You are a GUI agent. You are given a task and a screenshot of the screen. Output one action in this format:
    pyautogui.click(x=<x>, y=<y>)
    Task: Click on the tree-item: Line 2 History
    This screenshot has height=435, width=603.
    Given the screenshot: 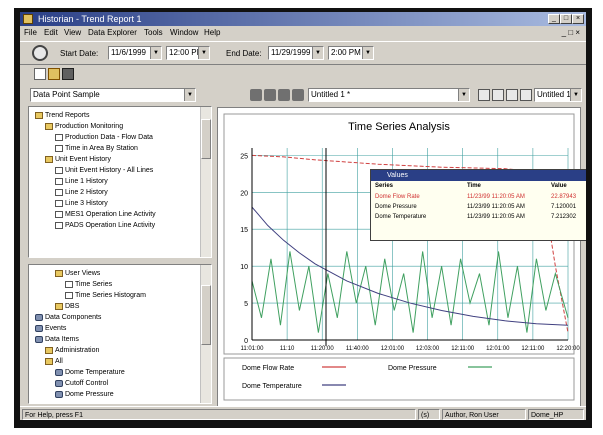 What is the action you would take?
    pyautogui.click(x=81, y=193)
    